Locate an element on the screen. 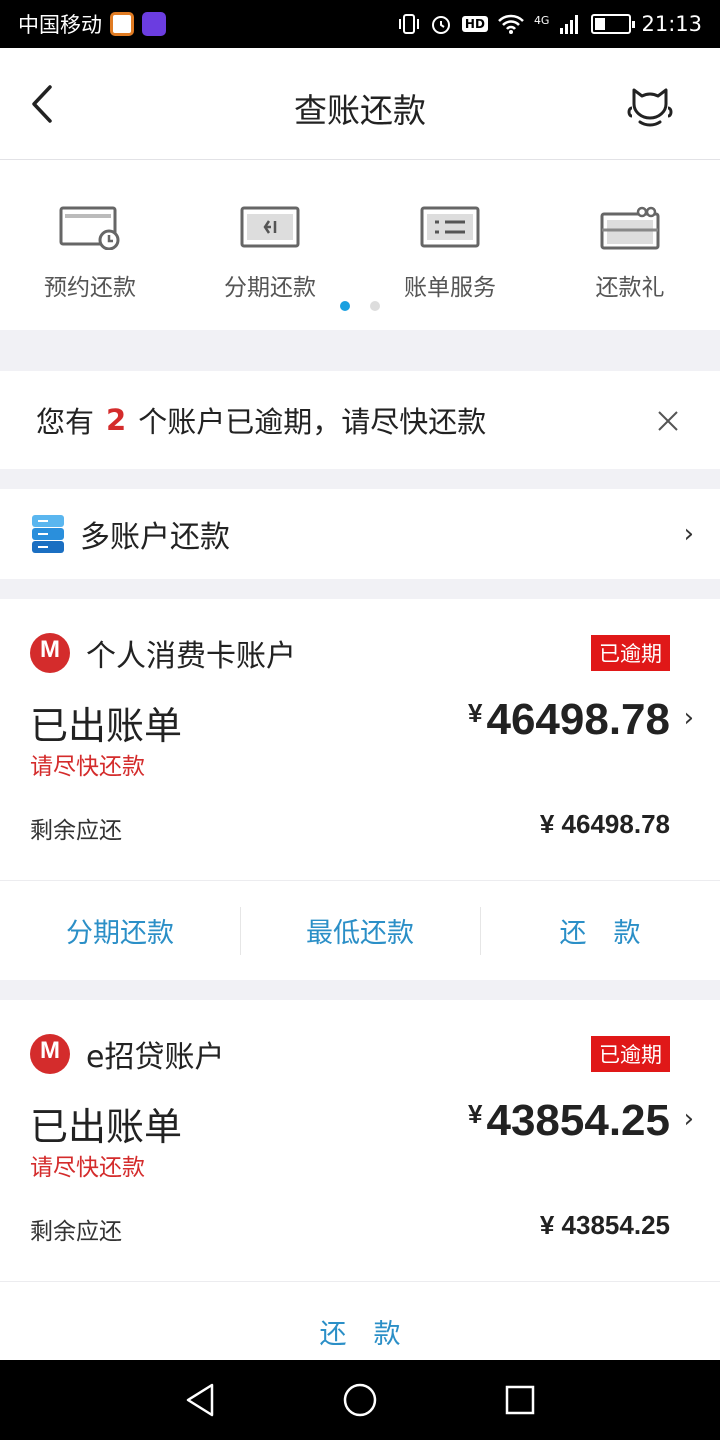  stack-icon is located at coordinates (48, 534).